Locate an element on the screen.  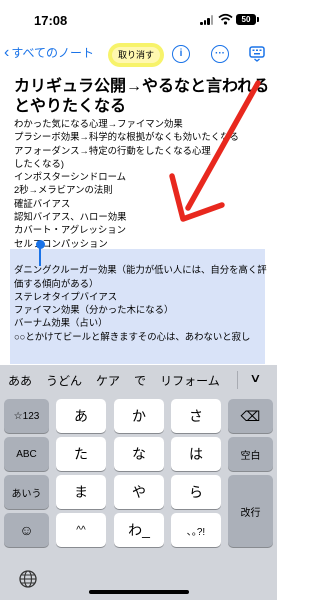
note-line: ファイマン効果（分かった木になる） is located at coordinates (145, 309).